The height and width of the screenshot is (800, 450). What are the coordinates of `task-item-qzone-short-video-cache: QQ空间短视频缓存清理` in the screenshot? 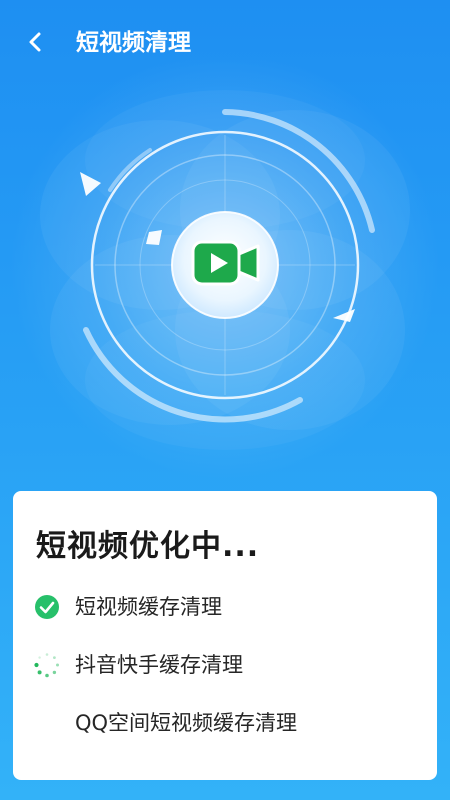 It's located at (165, 723).